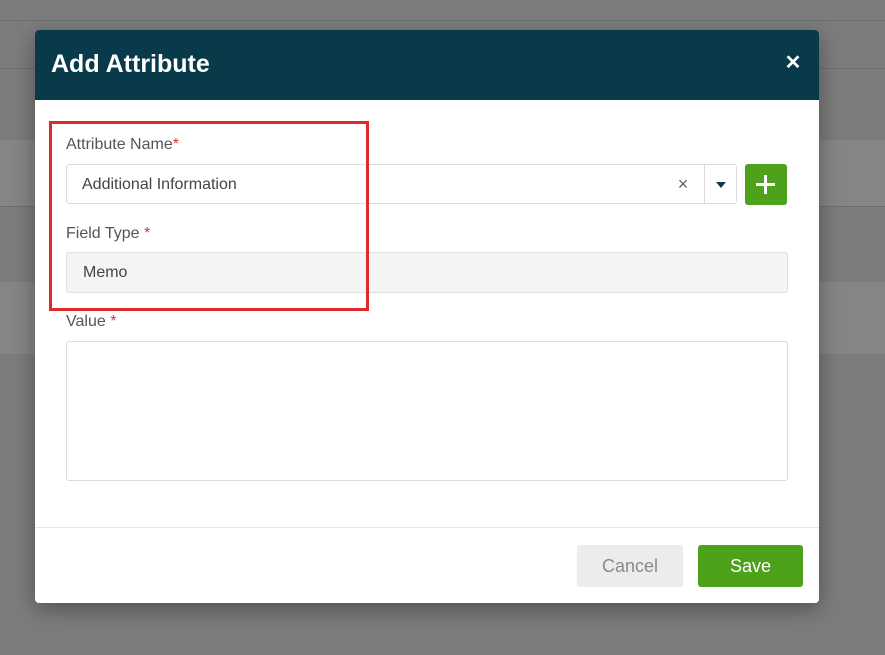 The image size is (885, 655). I want to click on attribute-name-value: Additional Information, so click(159, 184).